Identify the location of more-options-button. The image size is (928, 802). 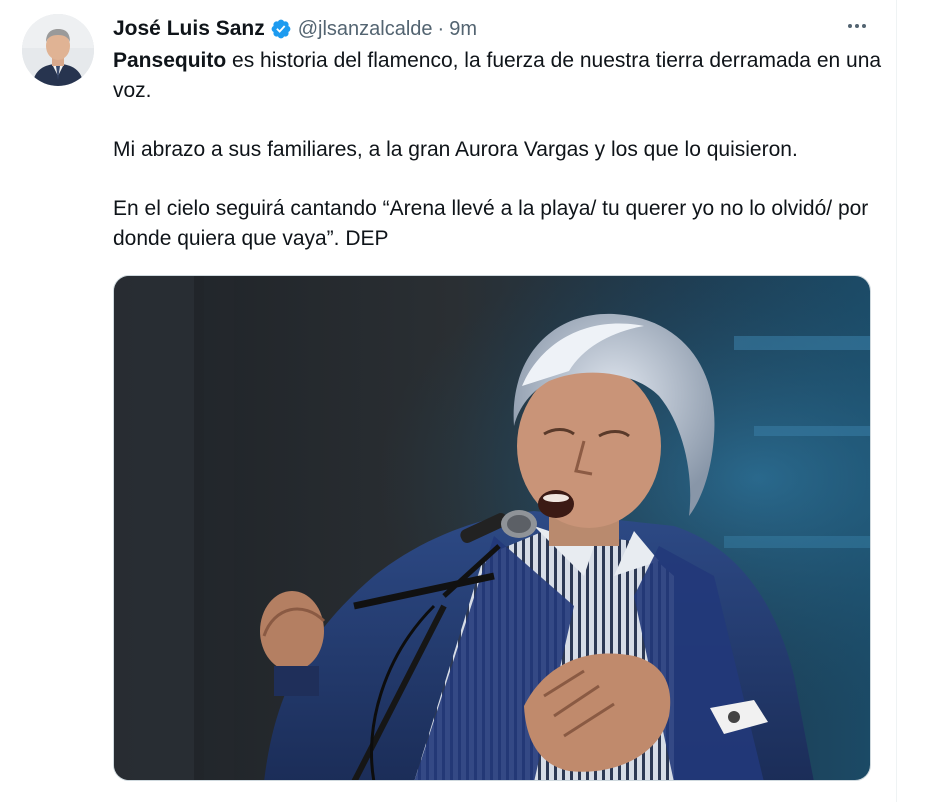
(857, 28).